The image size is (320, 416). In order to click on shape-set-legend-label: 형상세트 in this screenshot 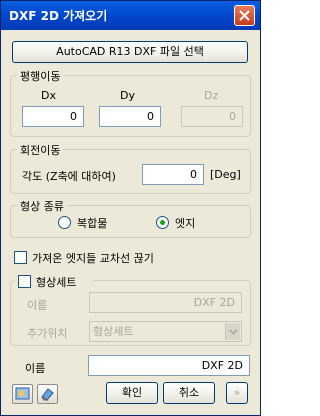, I will do `click(56, 282)`.